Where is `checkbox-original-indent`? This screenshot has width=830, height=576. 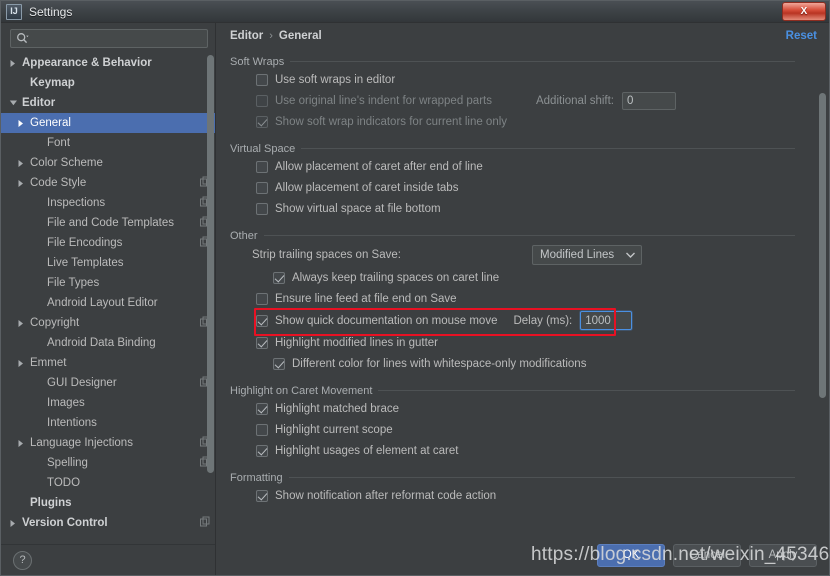
checkbox-original-indent is located at coordinates (262, 100).